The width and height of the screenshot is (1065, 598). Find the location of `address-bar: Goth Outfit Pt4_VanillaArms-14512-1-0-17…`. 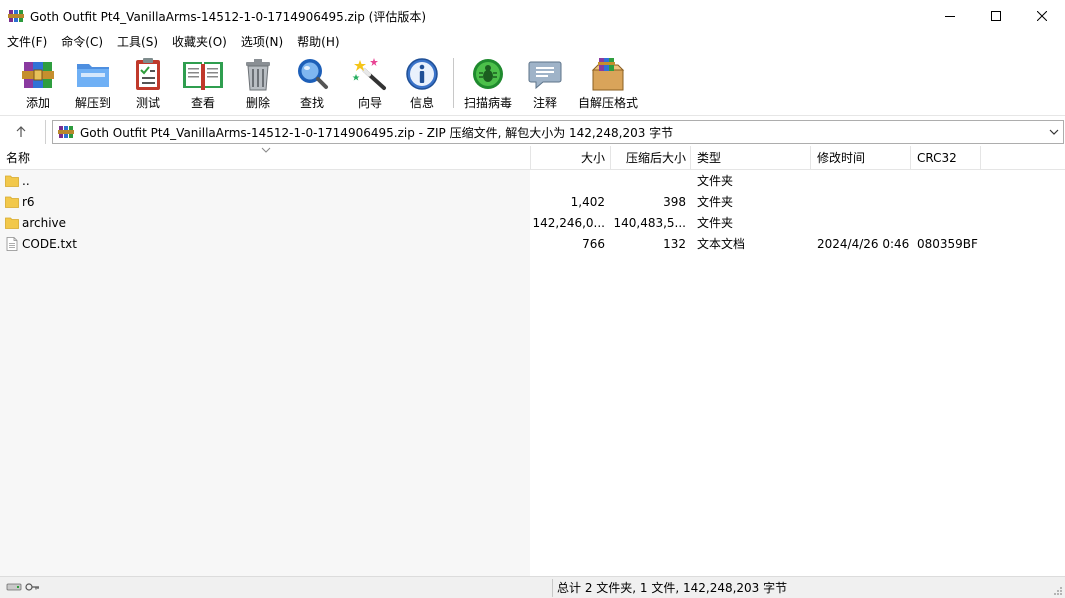

address-bar: Goth Outfit Pt4_VanillaArms-14512-1-0-17… is located at coordinates (532, 131).